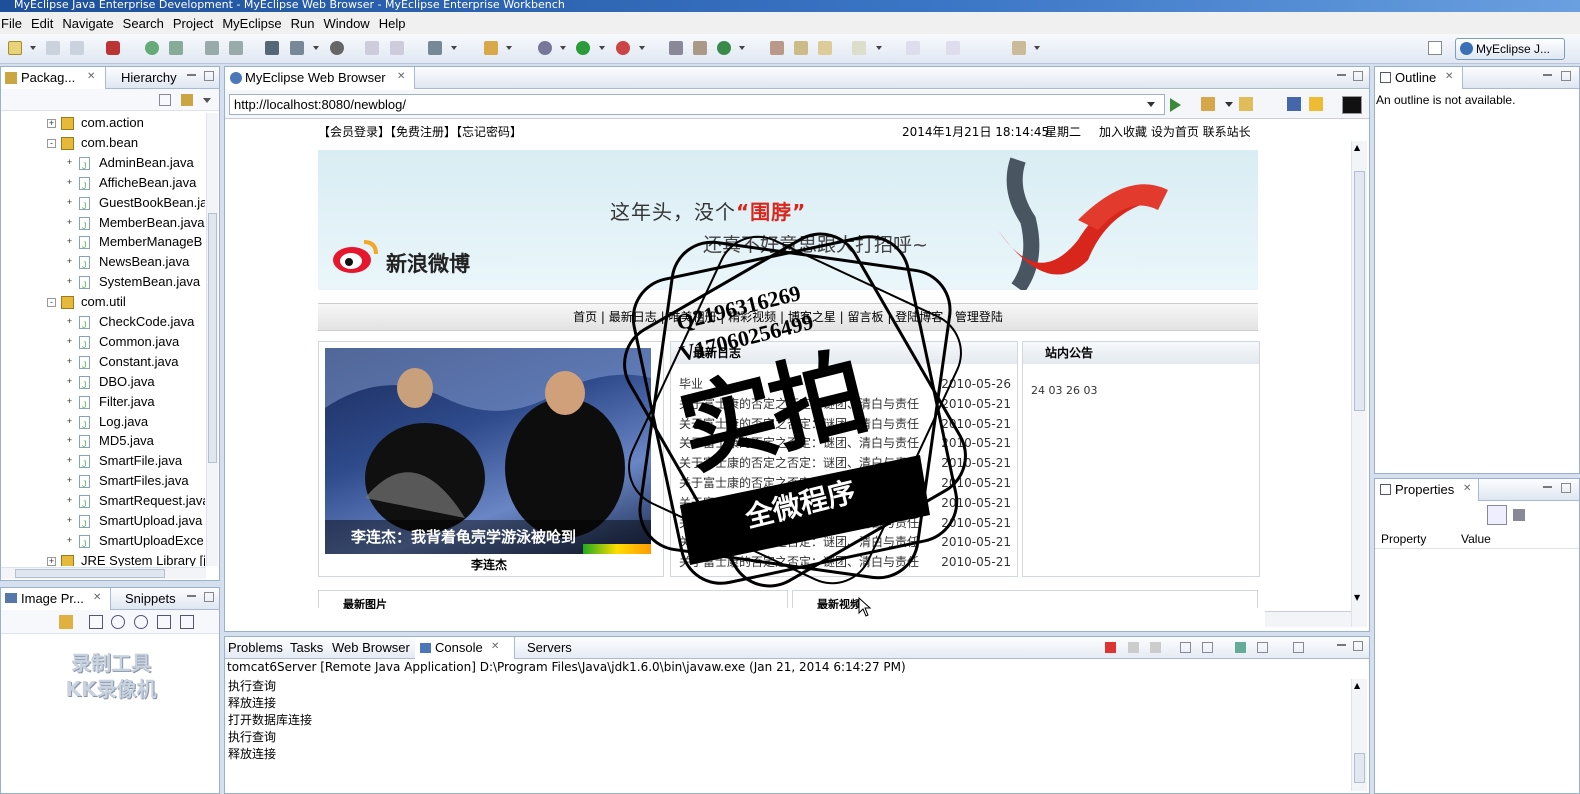 The height and width of the screenshot is (794, 1580). Describe the element at coordinates (1110, 647) in the screenshot. I see `terminate-icon` at that location.